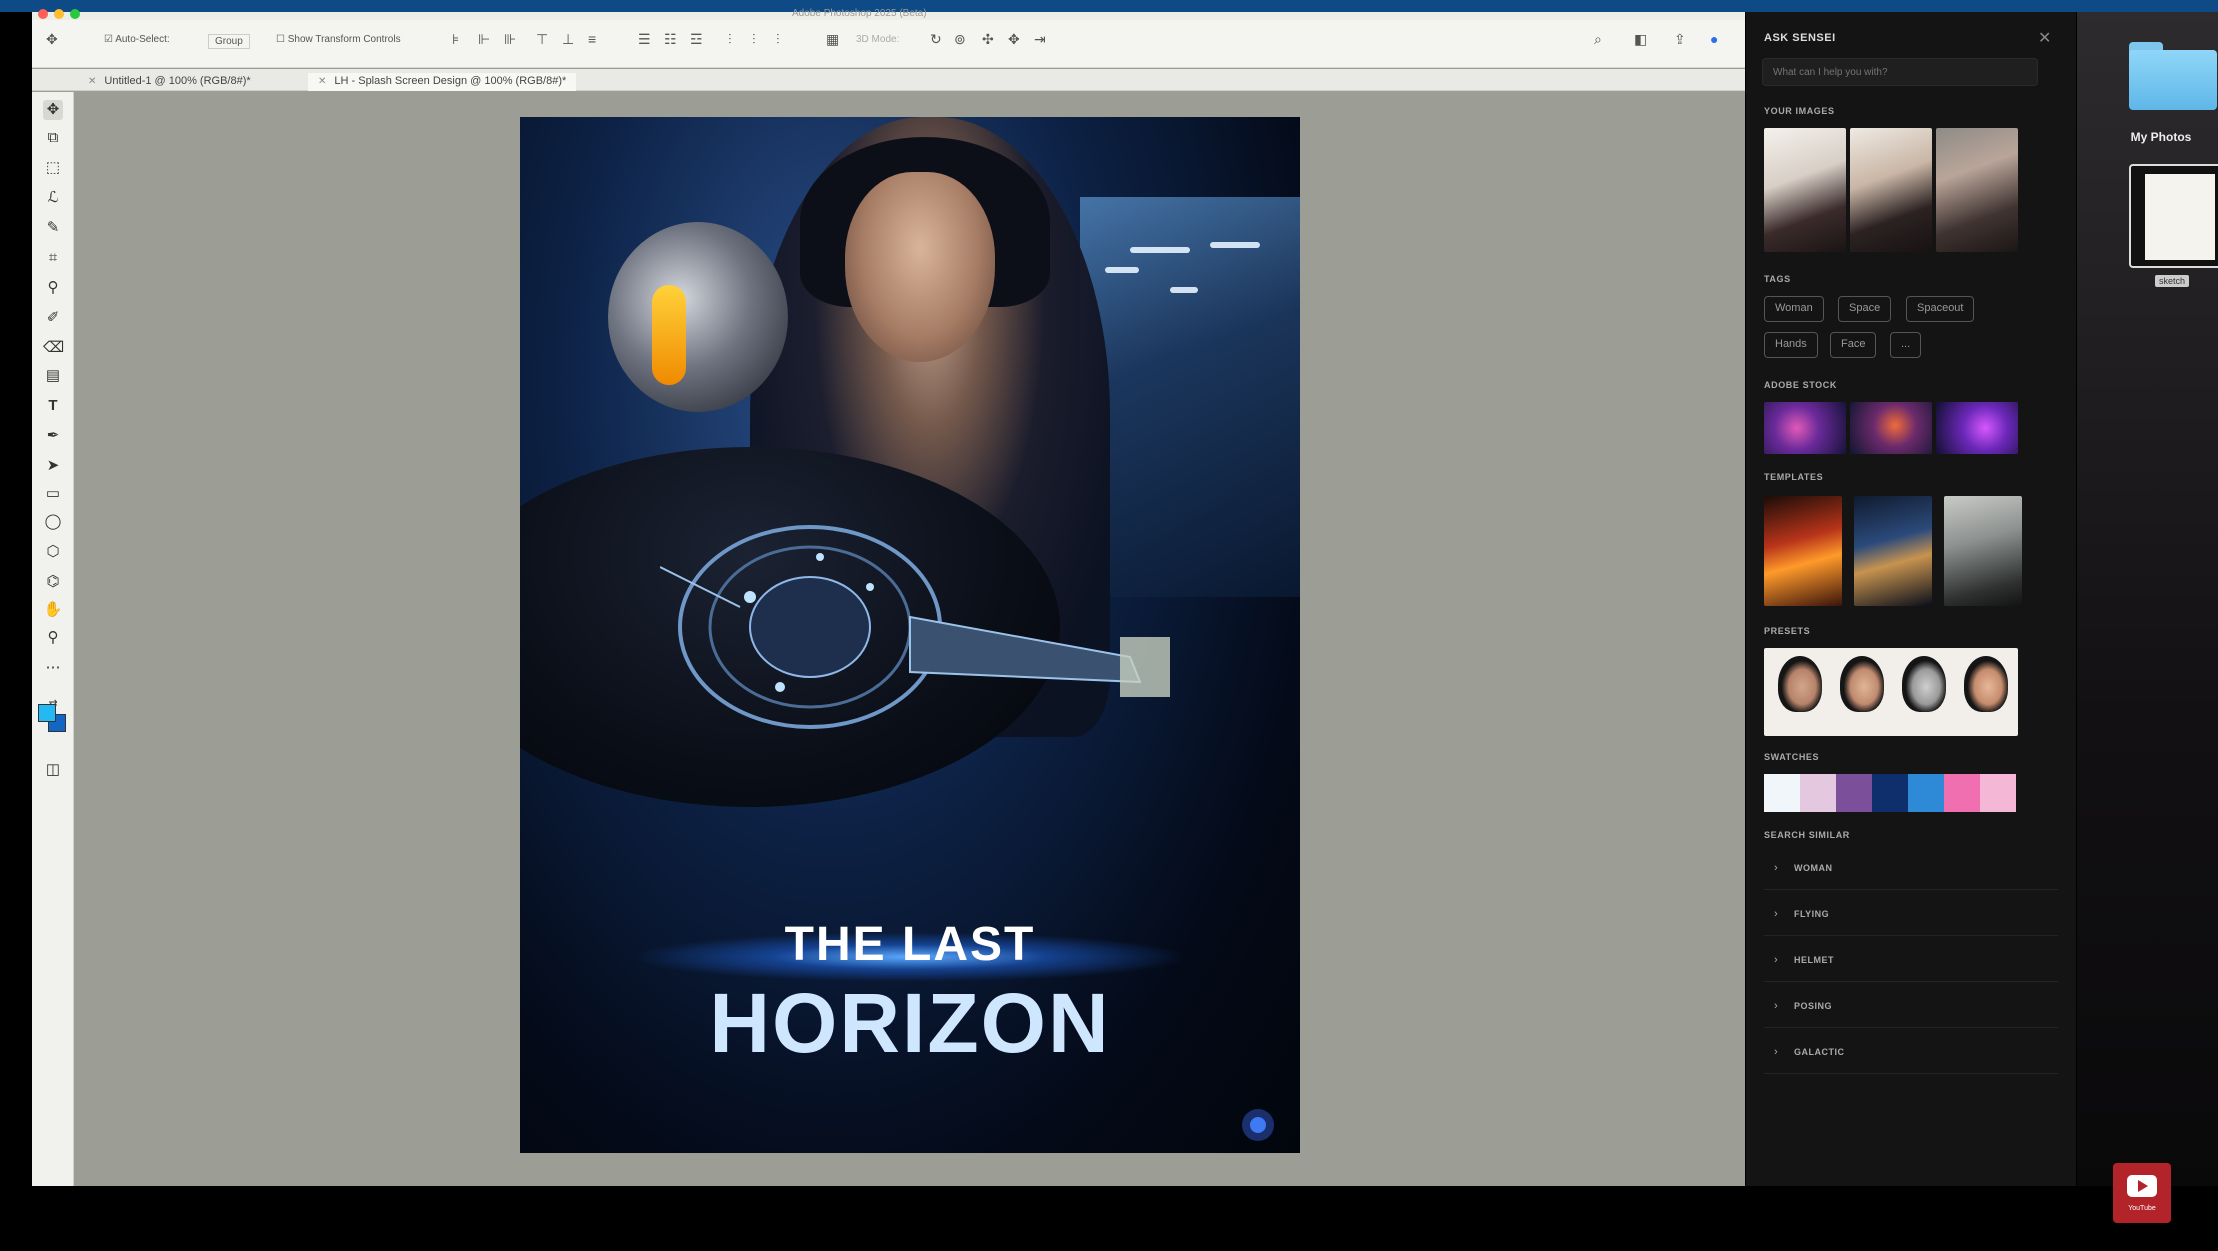 The image size is (2218, 1251). What do you see at coordinates (1794, 309) in the screenshot?
I see `tag-chip: Woman` at bounding box center [1794, 309].